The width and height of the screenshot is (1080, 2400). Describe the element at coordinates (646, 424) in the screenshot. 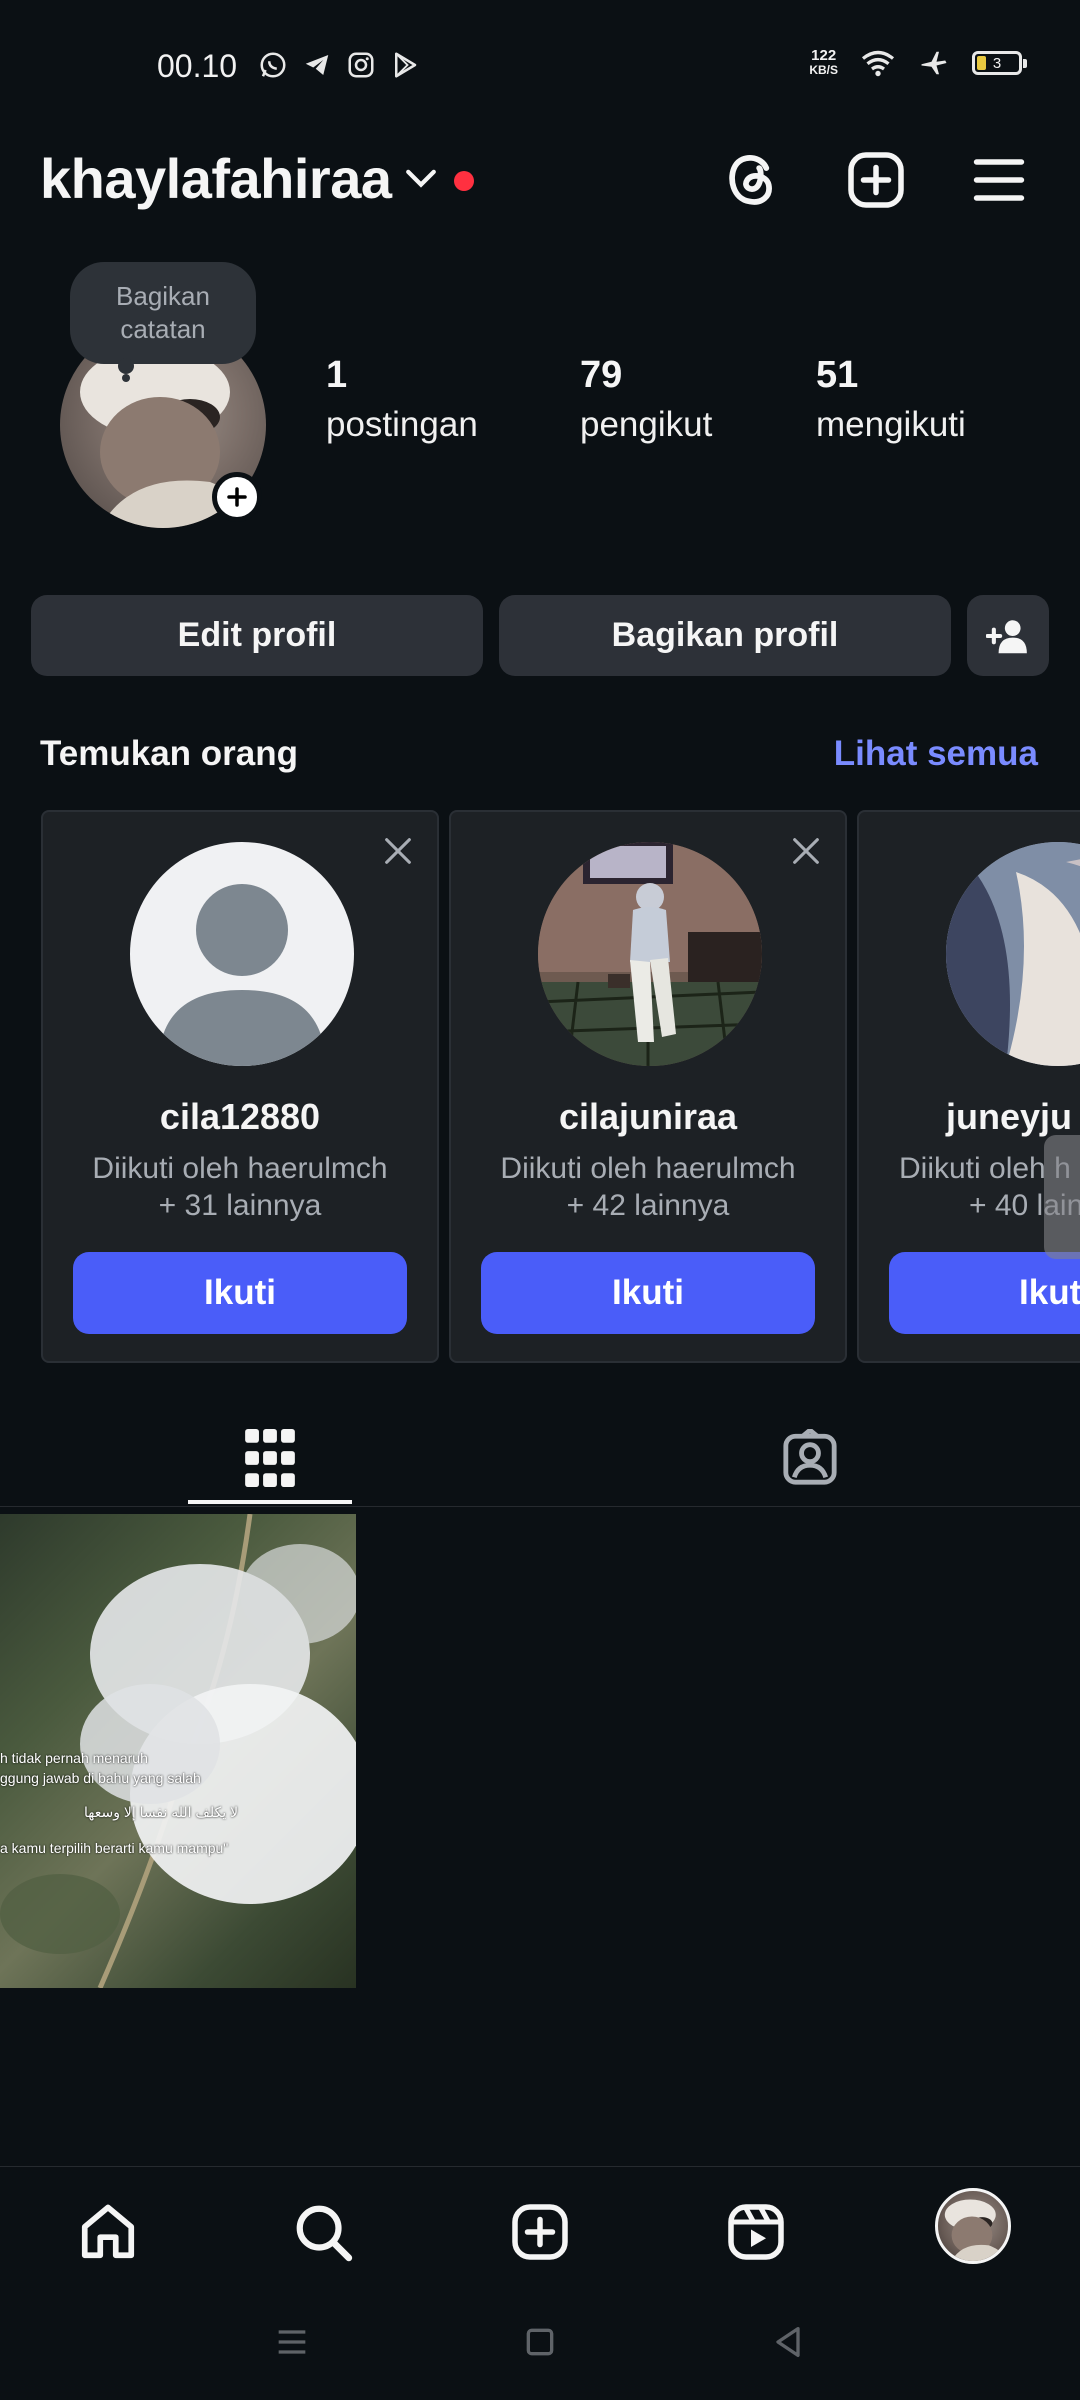

I see `followers-label: pengikut` at that location.